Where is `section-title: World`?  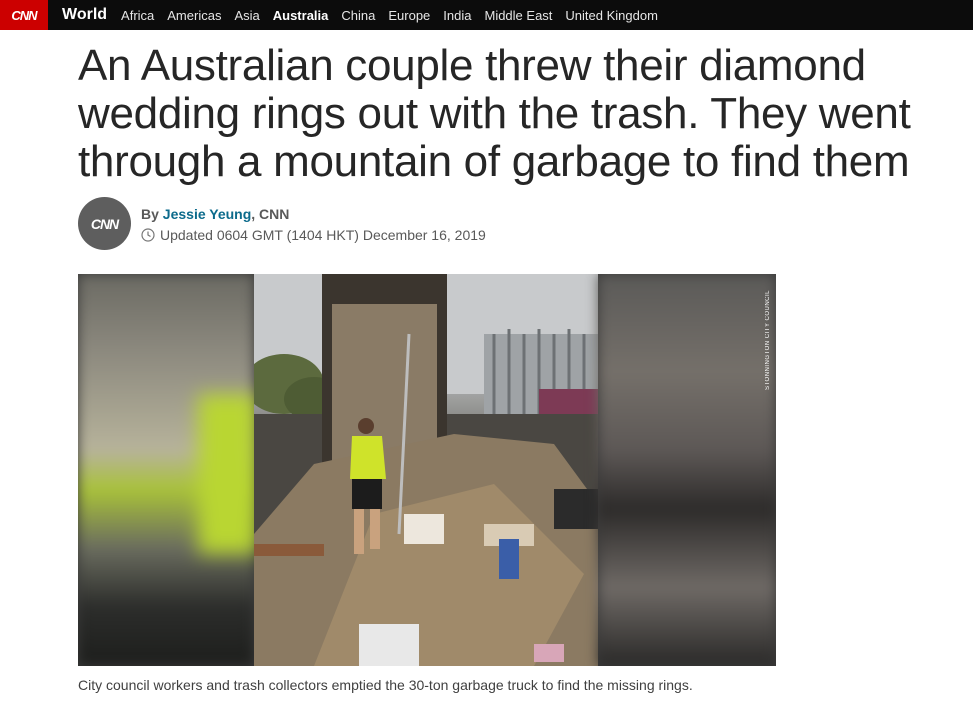 section-title: World is located at coordinates (84, 15).